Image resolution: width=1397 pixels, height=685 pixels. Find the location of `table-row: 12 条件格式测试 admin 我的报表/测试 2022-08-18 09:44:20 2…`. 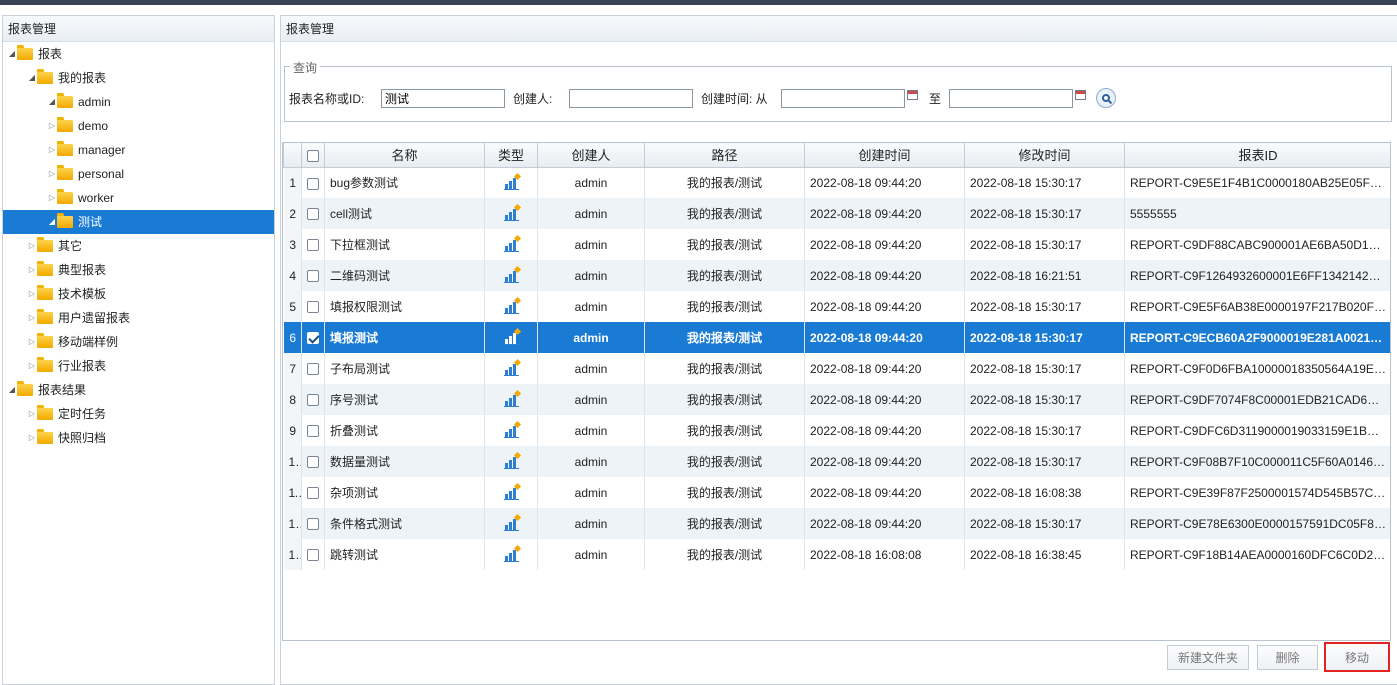

table-row: 12 条件格式测试 admin 我的报表/测试 2022-08-18 09:44:20 2… is located at coordinates (836, 523).